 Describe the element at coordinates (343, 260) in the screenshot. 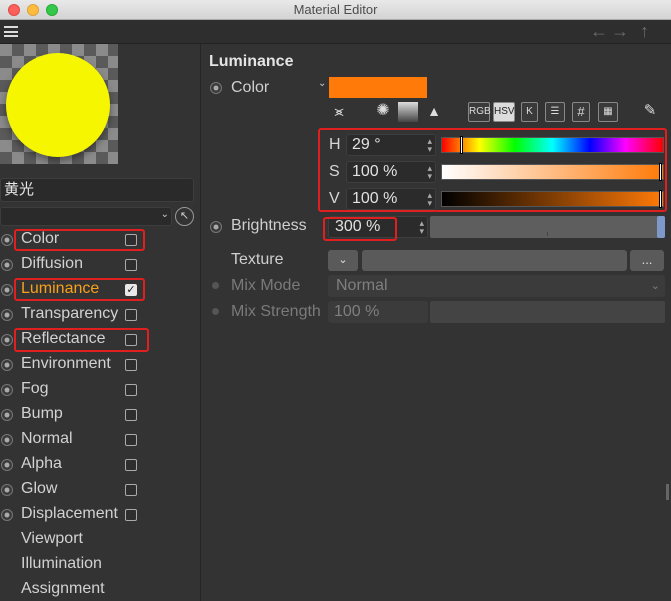

I see `texture-dropdown-button: ⌄` at that location.